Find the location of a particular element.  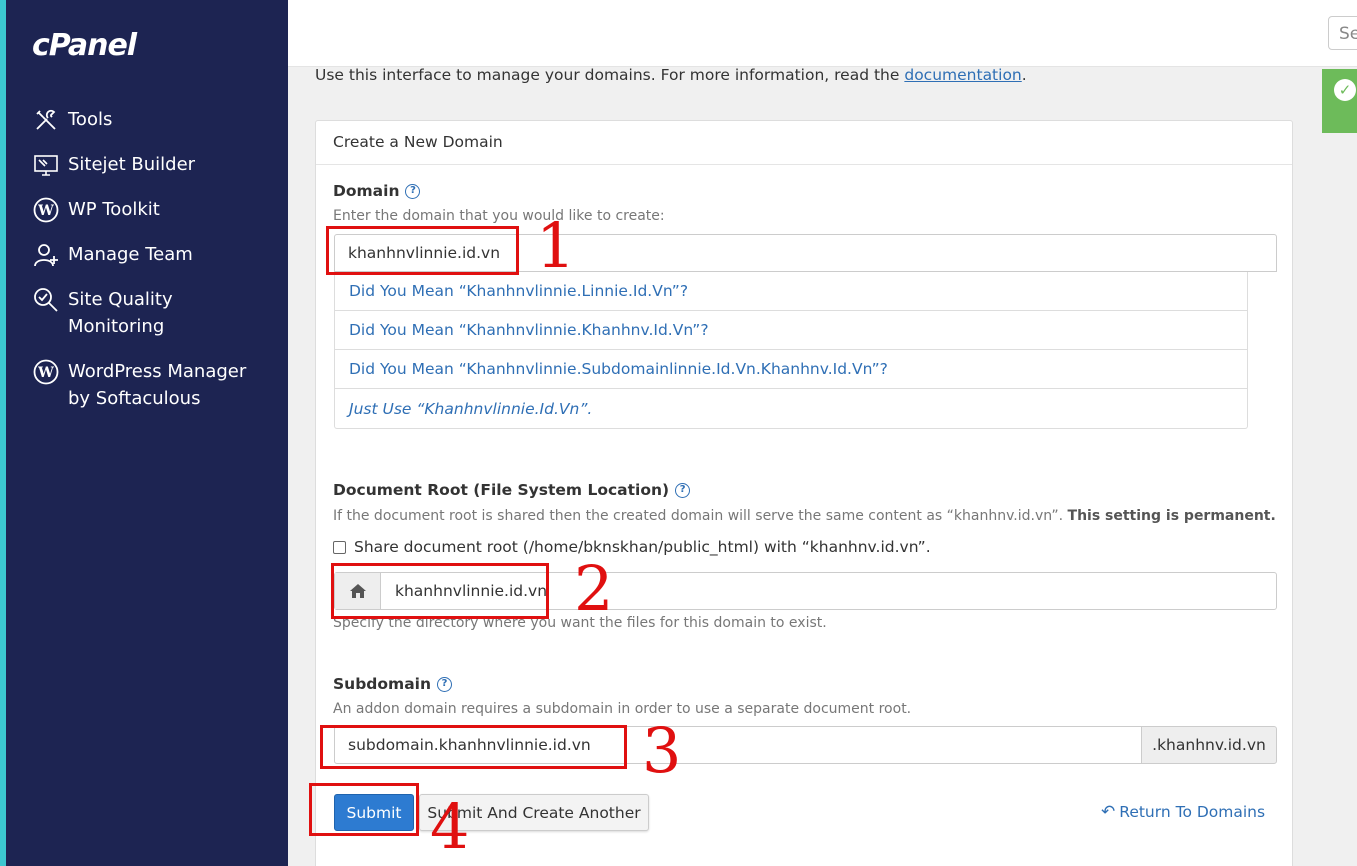

subdomain-suffix: .khanhnv.id.vn is located at coordinates (1209, 745).